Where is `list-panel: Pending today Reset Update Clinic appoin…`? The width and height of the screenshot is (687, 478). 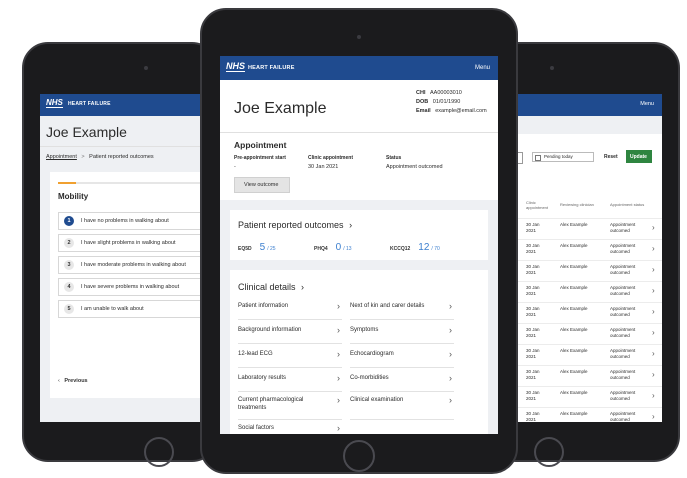
list-panel: Pending today Reset Update Clinic appoin… is located at coordinates (587, 278).